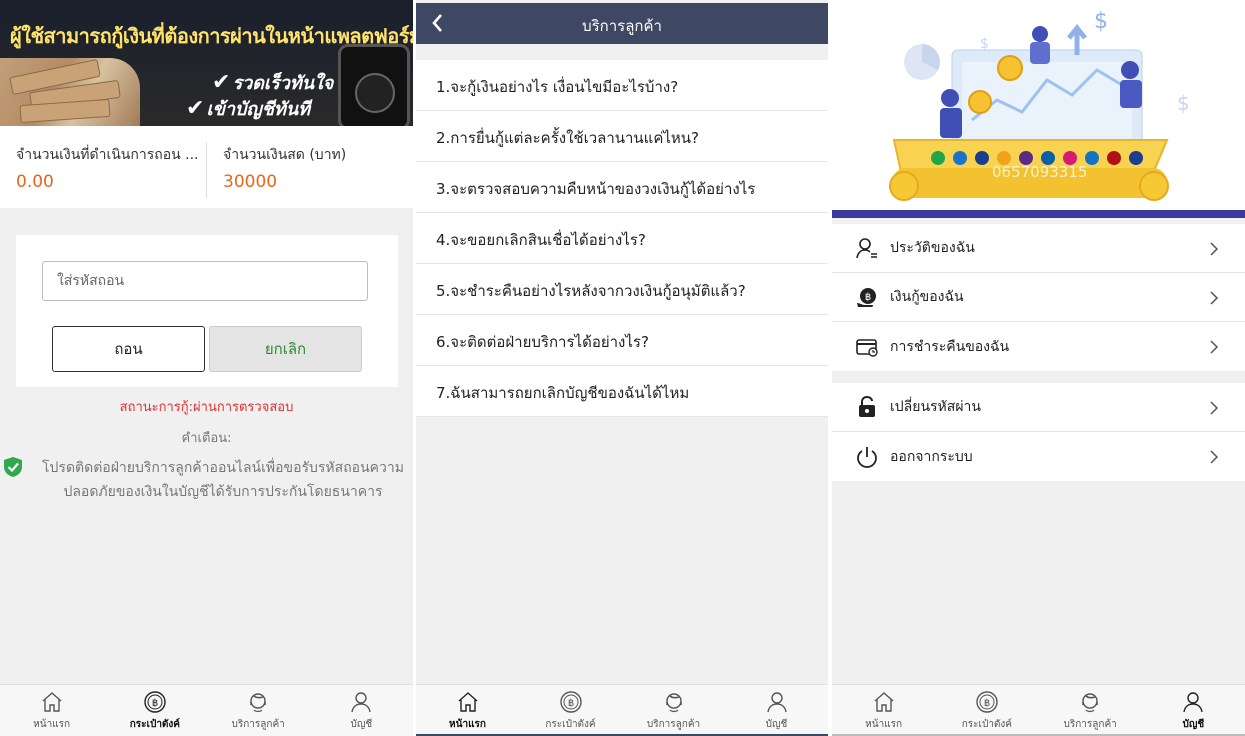 The width and height of the screenshot is (1245, 736). What do you see at coordinates (931, 456) in the screenshot?
I see `menu-label: ออกจากระบบ` at bounding box center [931, 456].